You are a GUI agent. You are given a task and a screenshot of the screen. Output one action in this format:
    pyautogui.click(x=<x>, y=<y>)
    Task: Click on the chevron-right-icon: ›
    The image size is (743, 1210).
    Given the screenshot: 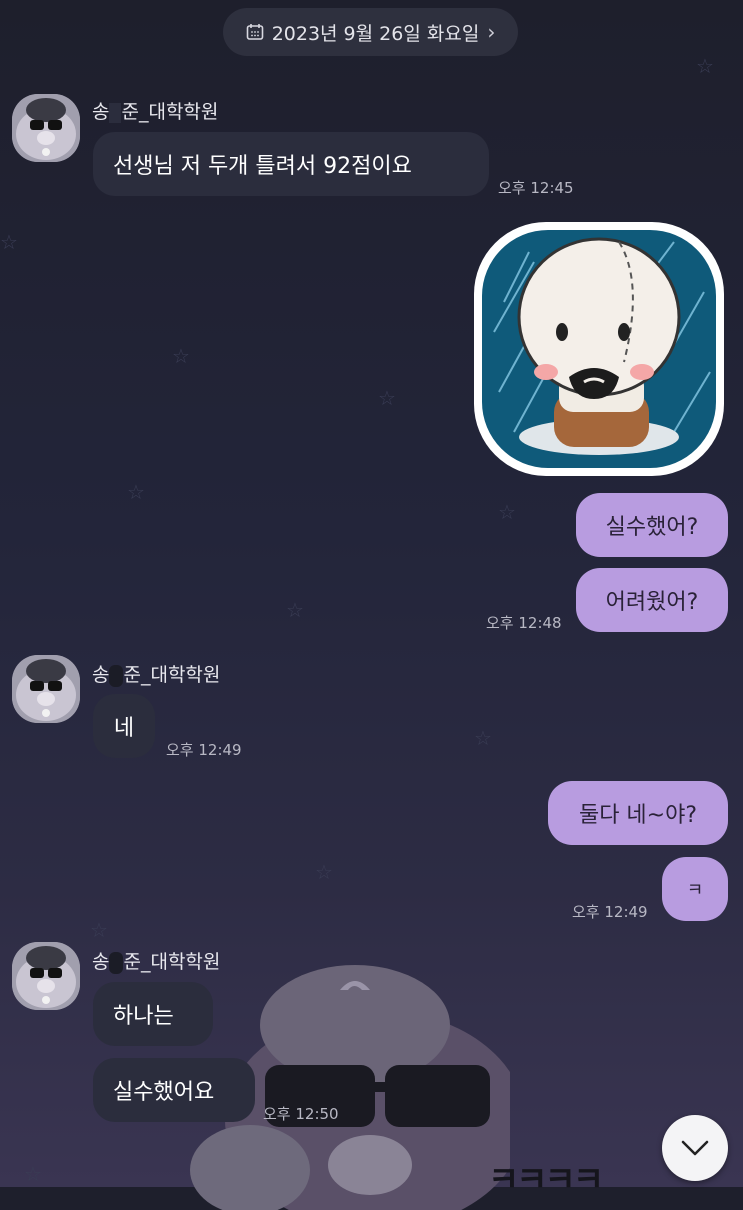 What is the action you would take?
    pyautogui.click(x=491, y=32)
    